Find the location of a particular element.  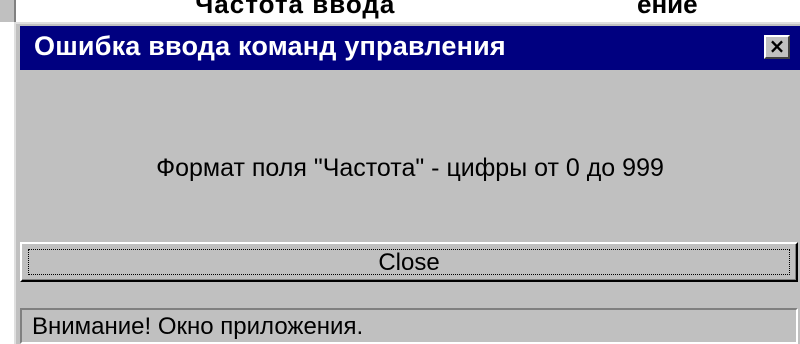

close-button-label: Close is located at coordinates (409, 262).